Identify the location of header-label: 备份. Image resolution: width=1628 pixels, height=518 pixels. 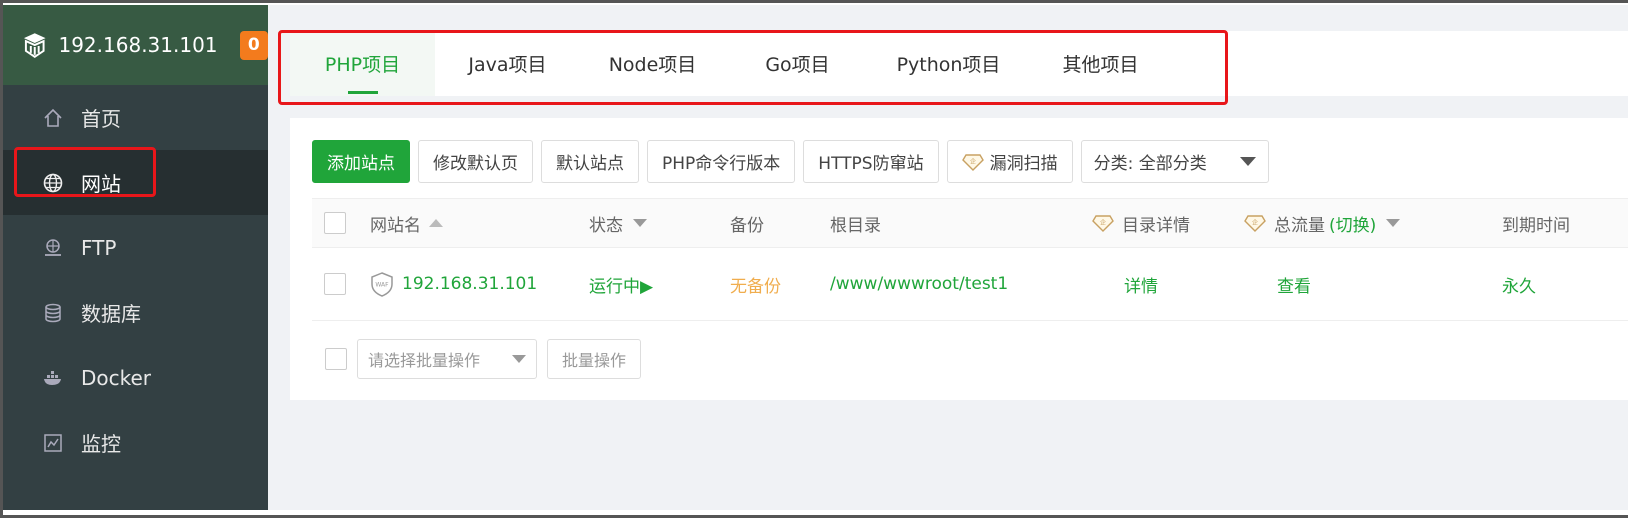
(747, 225).